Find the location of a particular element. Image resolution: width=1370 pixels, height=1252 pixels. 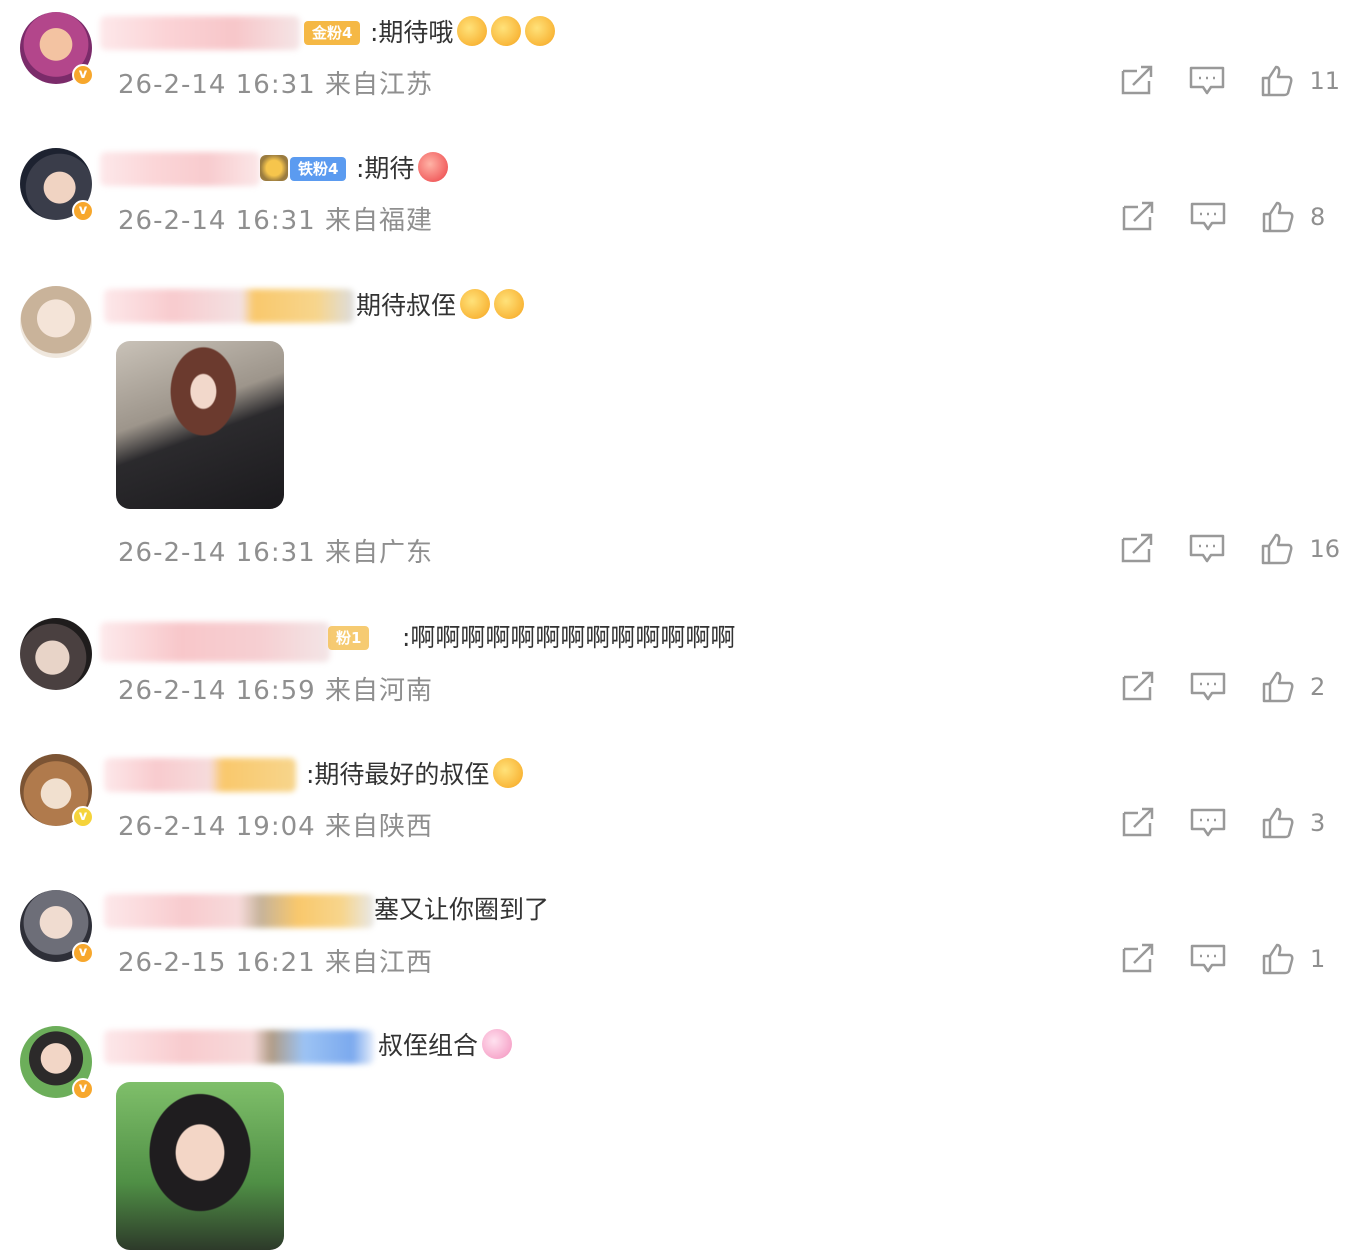

comment-meta: 26-2-14 16:59 来自河南 is located at coordinates (275, 688).